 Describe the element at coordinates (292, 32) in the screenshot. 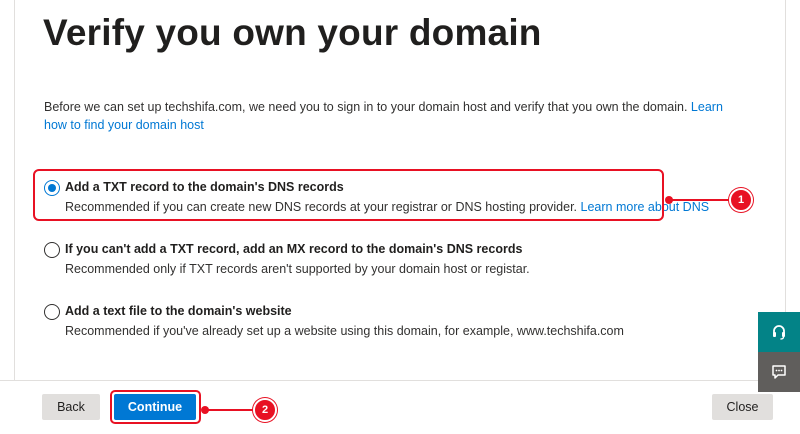

I see `page-title: Verify you own your domain` at that location.